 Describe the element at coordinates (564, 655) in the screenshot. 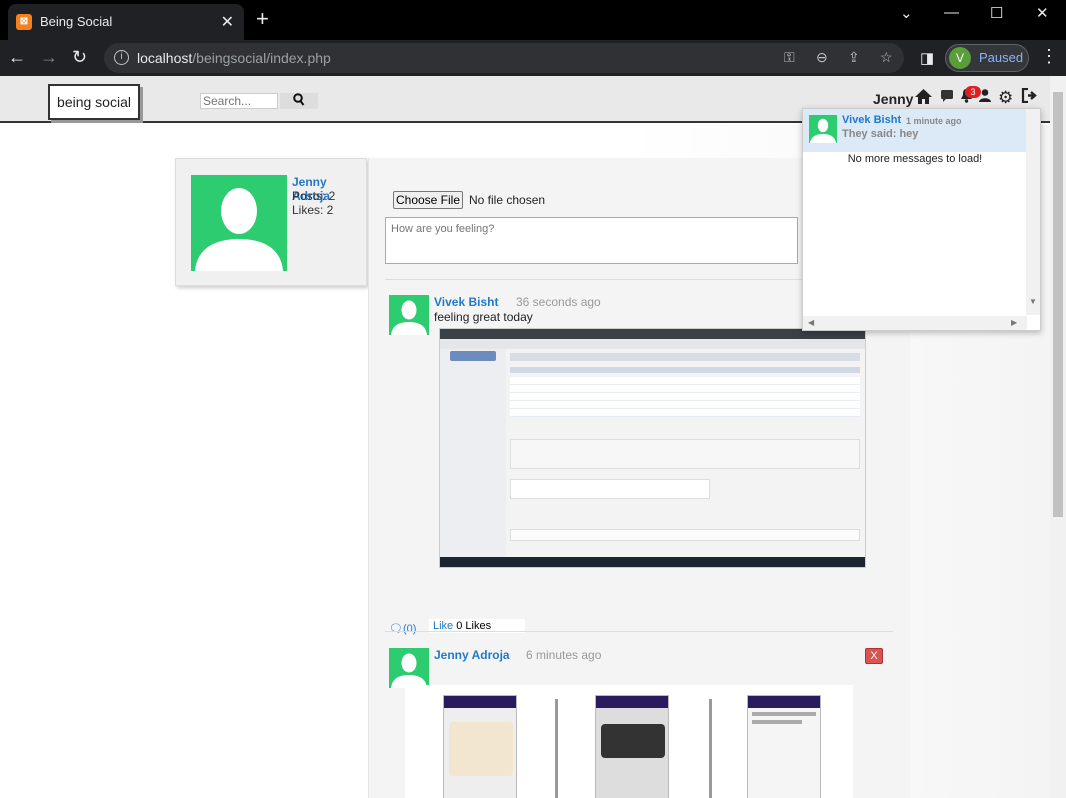

I see `post-timestamp: 6 minutes ago` at that location.